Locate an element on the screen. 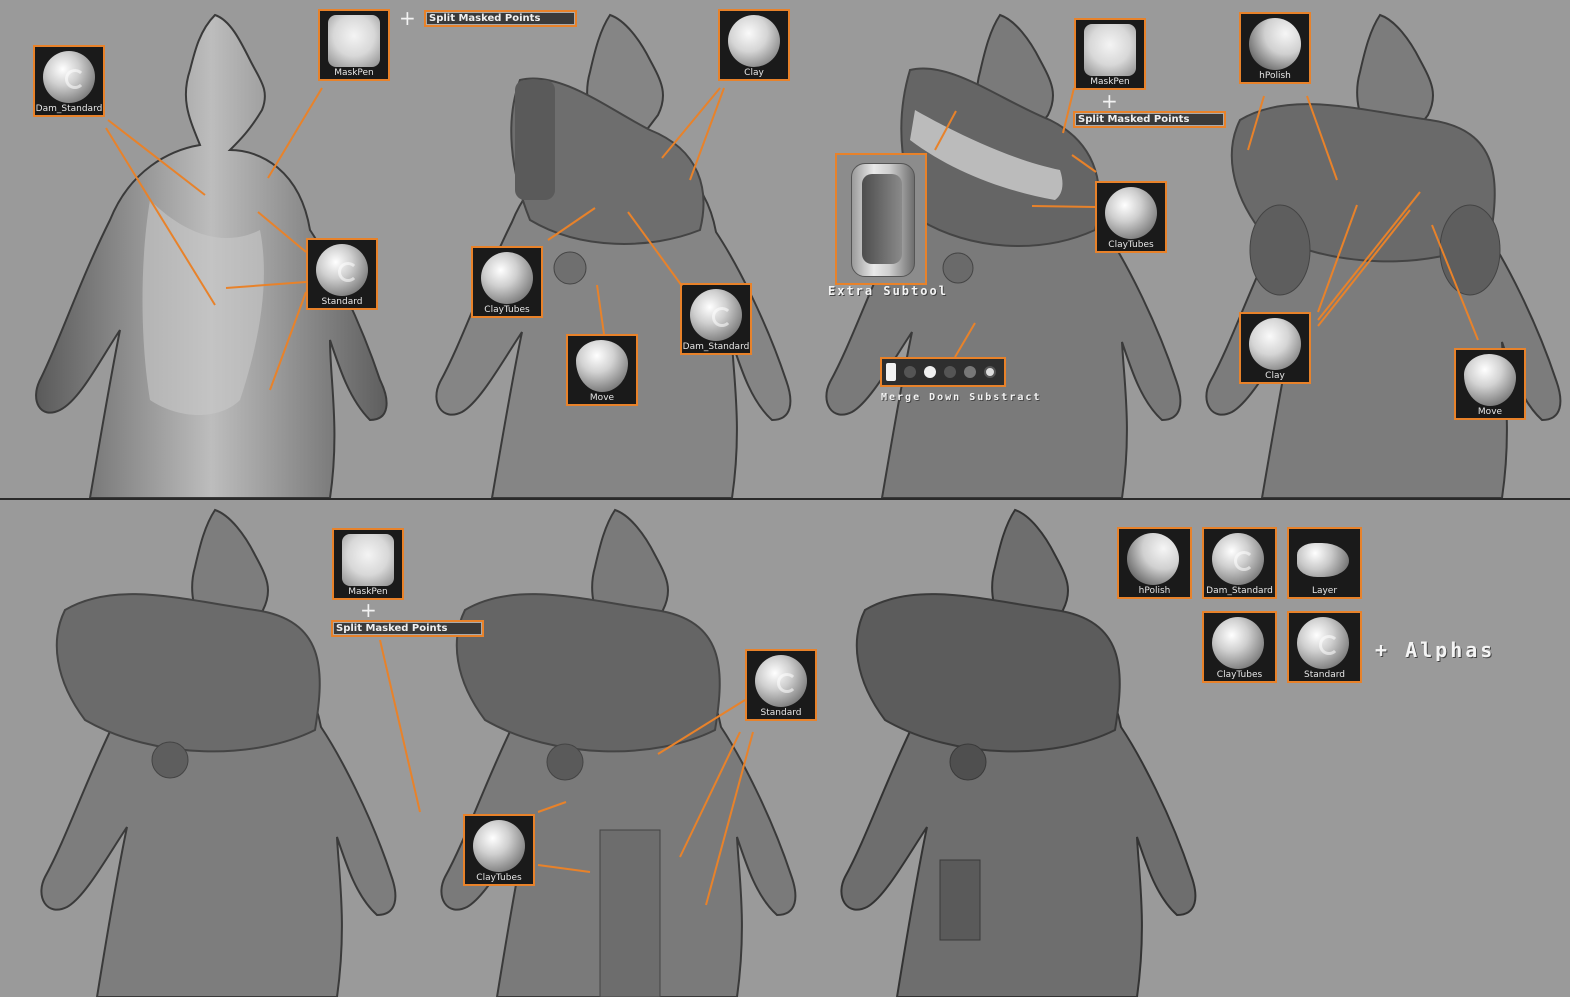 The height and width of the screenshot is (997, 1570). brush-stroke-icon is located at coordinates (970, 372).